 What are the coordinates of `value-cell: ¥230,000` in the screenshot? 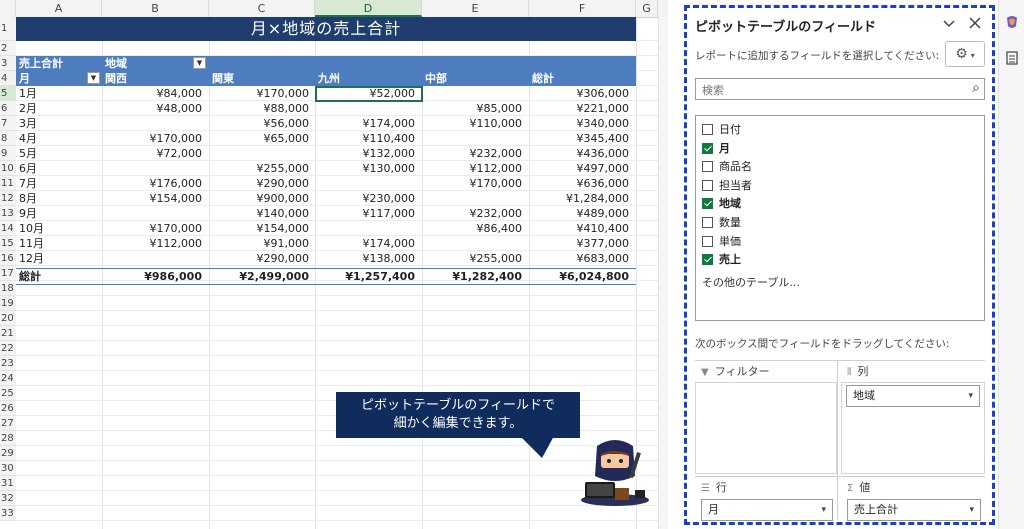 It's located at (365, 198).